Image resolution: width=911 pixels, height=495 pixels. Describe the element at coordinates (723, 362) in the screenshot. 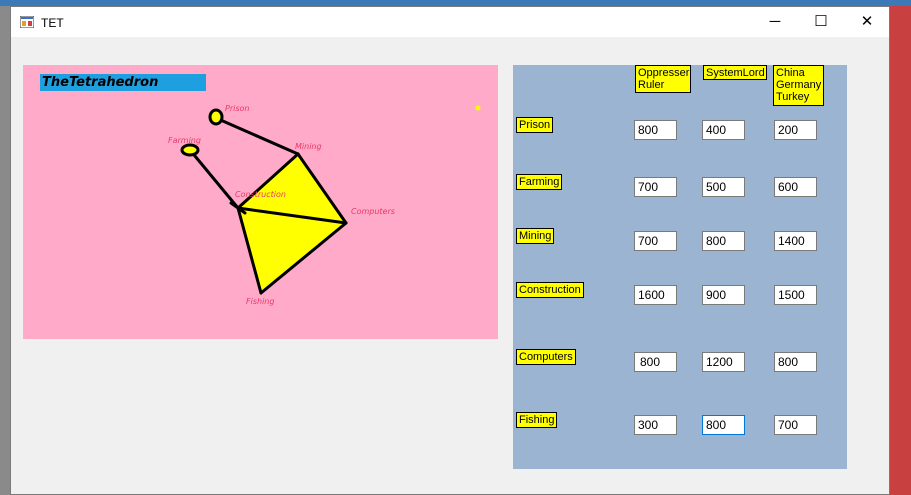

I see `computers-systemlord-input: 1200` at that location.